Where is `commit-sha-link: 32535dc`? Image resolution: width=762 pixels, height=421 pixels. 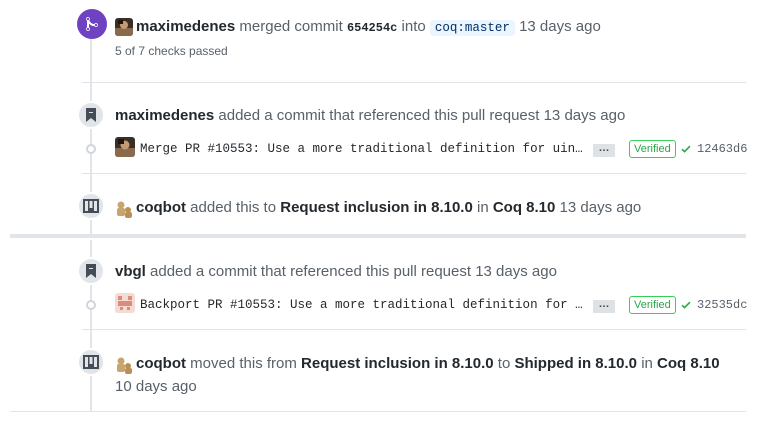
commit-sha-link: 32535dc is located at coordinates (722, 305).